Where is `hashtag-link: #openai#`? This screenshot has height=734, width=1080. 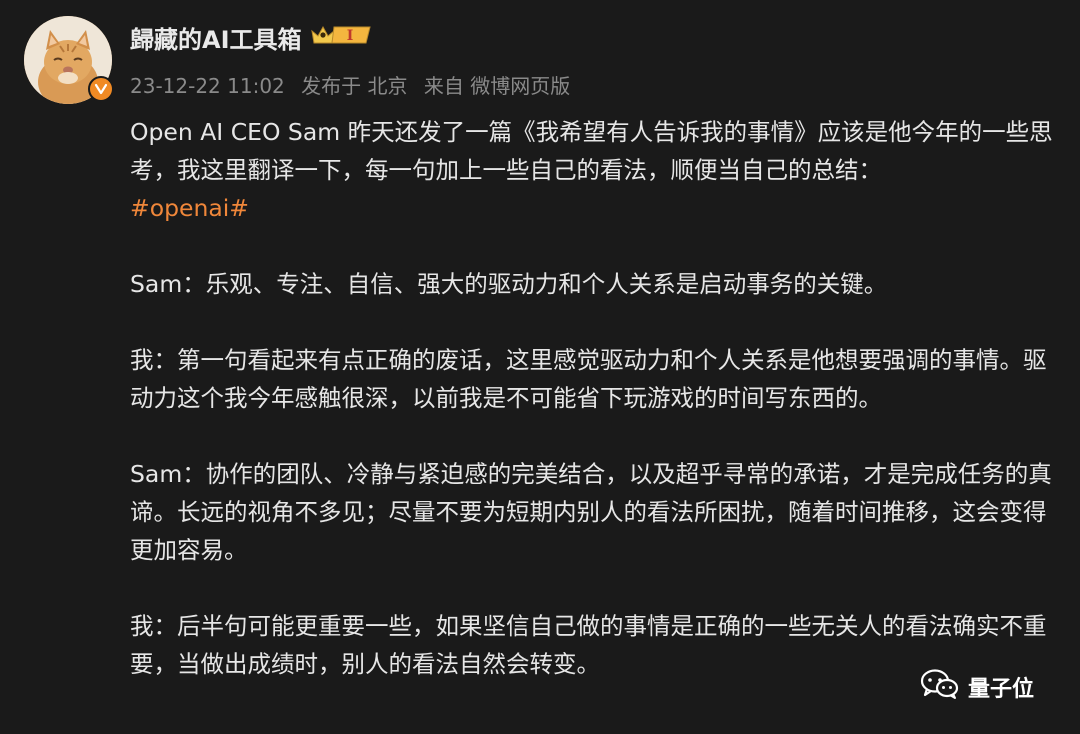
hashtag-link: #openai# is located at coordinates (189, 208).